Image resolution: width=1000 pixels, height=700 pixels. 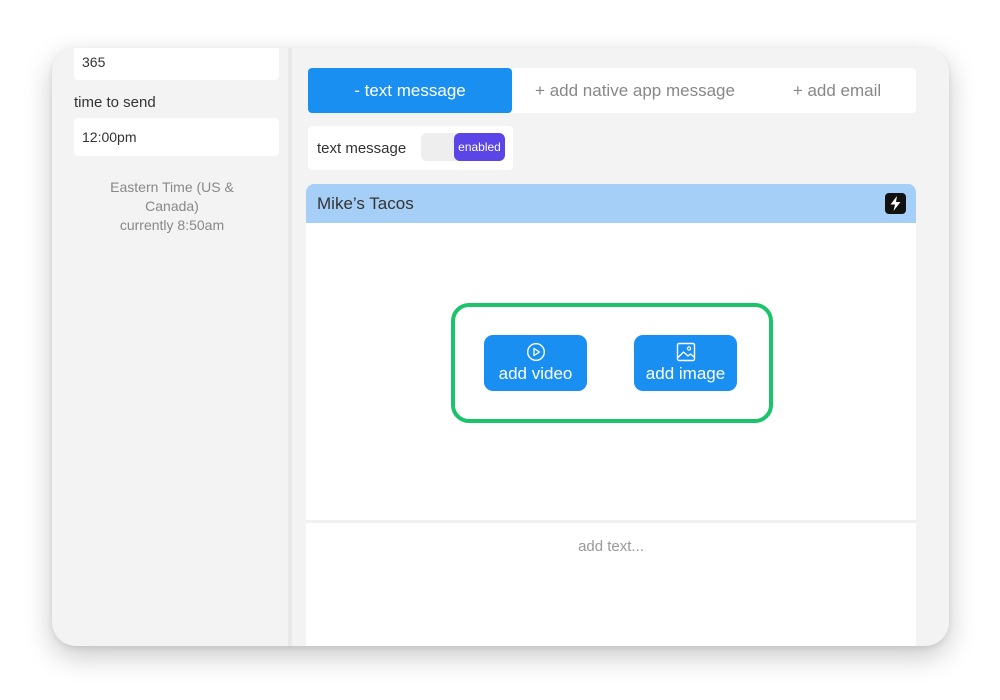 I want to click on play-circle-icon, so click(x=535, y=352).